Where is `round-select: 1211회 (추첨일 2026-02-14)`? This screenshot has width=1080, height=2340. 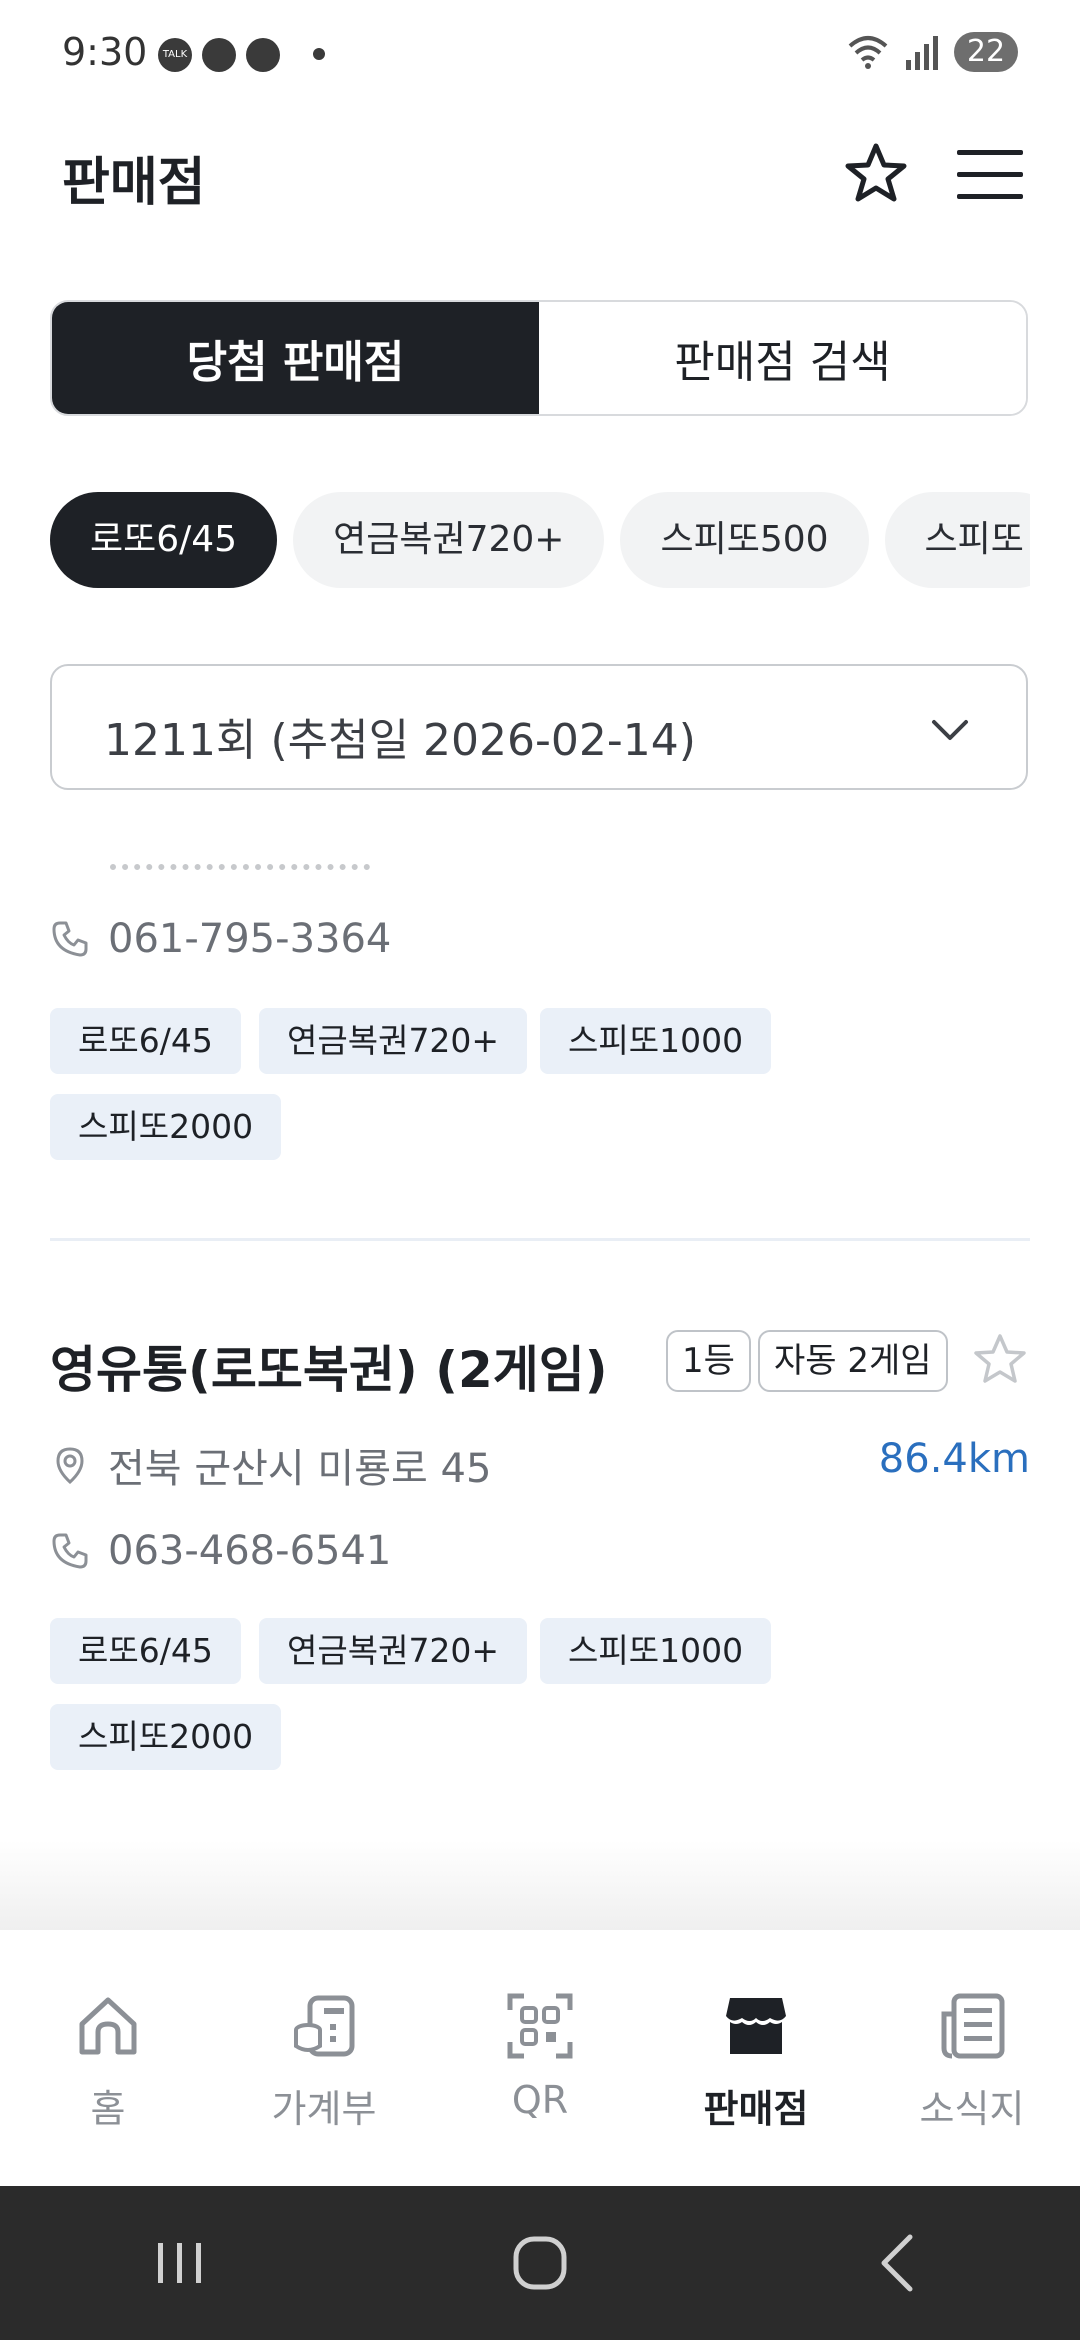
round-select: 1211회 (추첨일 2026-02-14) is located at coordinates (539, 727).